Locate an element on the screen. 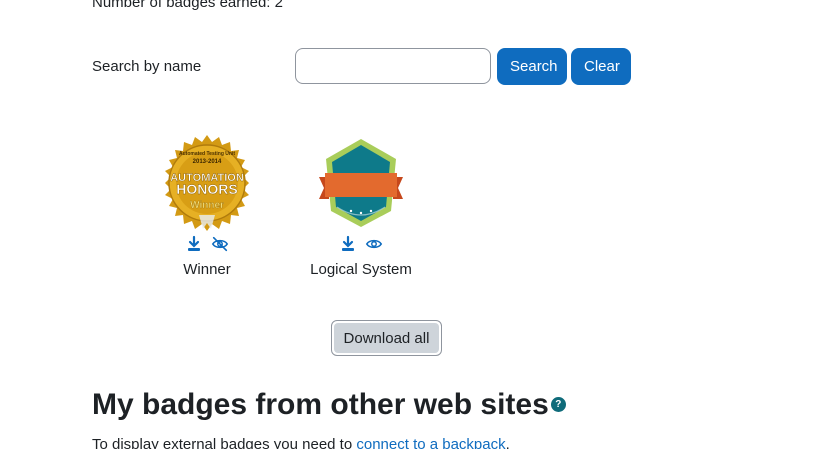 The width and height of the screenshot is (817, 449). search-input is located at coordinates (393, 66).